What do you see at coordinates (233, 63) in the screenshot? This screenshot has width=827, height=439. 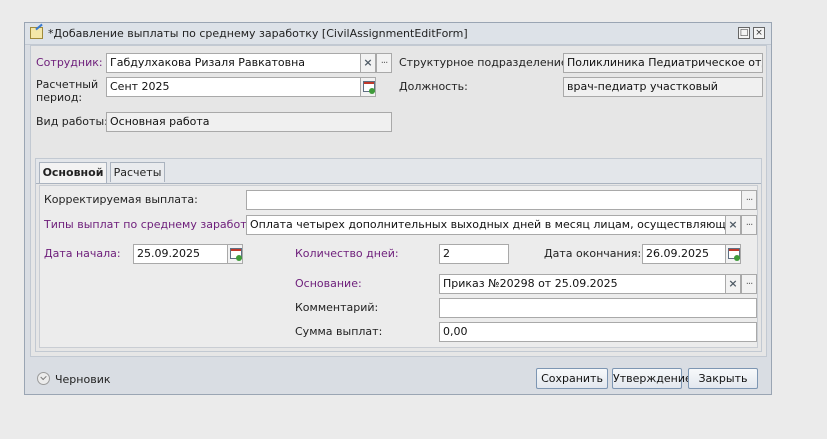 I see `employee-field: Габдулхакова Ризаля Равкатовна` at bounding box center [233, 63].